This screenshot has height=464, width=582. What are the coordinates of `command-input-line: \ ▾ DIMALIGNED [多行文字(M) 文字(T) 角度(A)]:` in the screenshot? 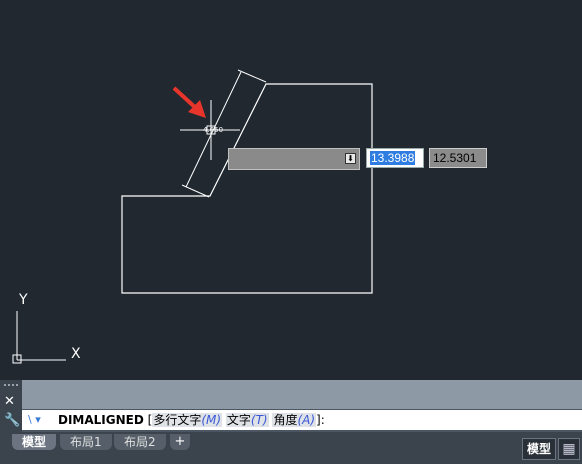 It's located at (302, 420).